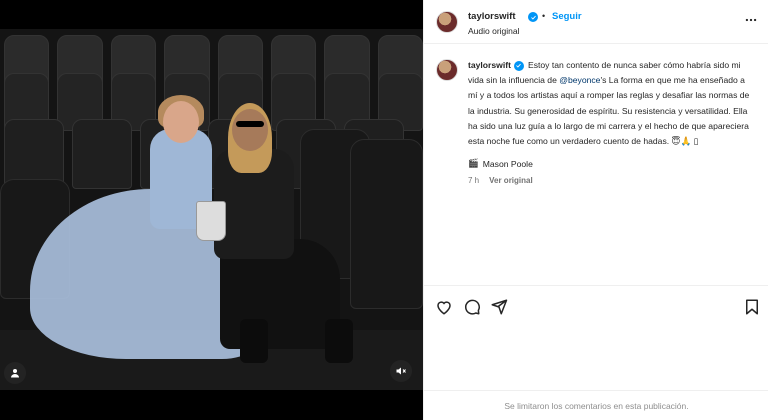 Image resolution: width=768 pixels, height=420 pixels. I want to click on caption-avatar, so click(447, 70).